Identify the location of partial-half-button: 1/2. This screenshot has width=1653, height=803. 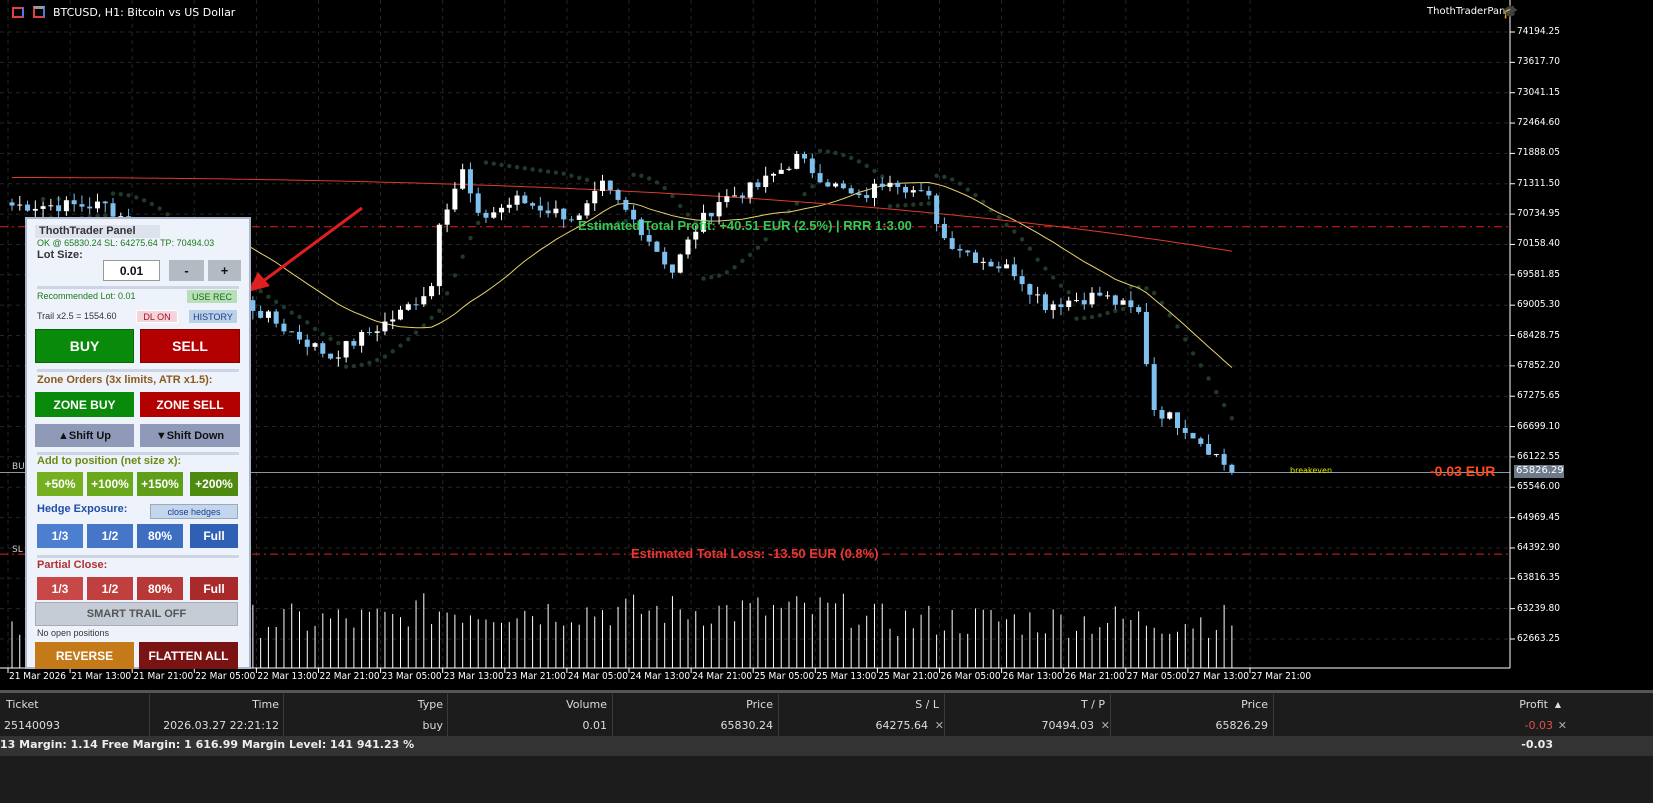
(110, 588).